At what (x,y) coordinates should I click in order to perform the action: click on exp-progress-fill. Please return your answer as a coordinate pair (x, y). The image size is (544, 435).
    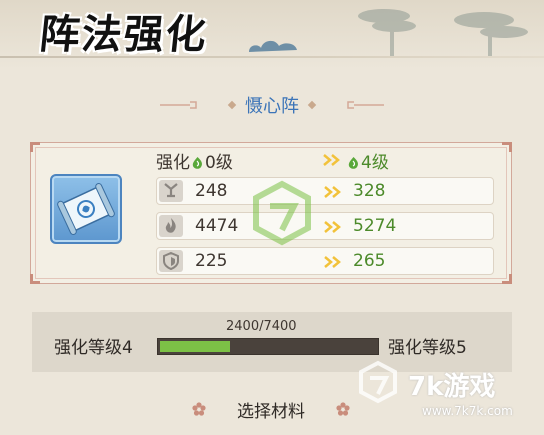
    Looking at the image, I should click on (195, 346).